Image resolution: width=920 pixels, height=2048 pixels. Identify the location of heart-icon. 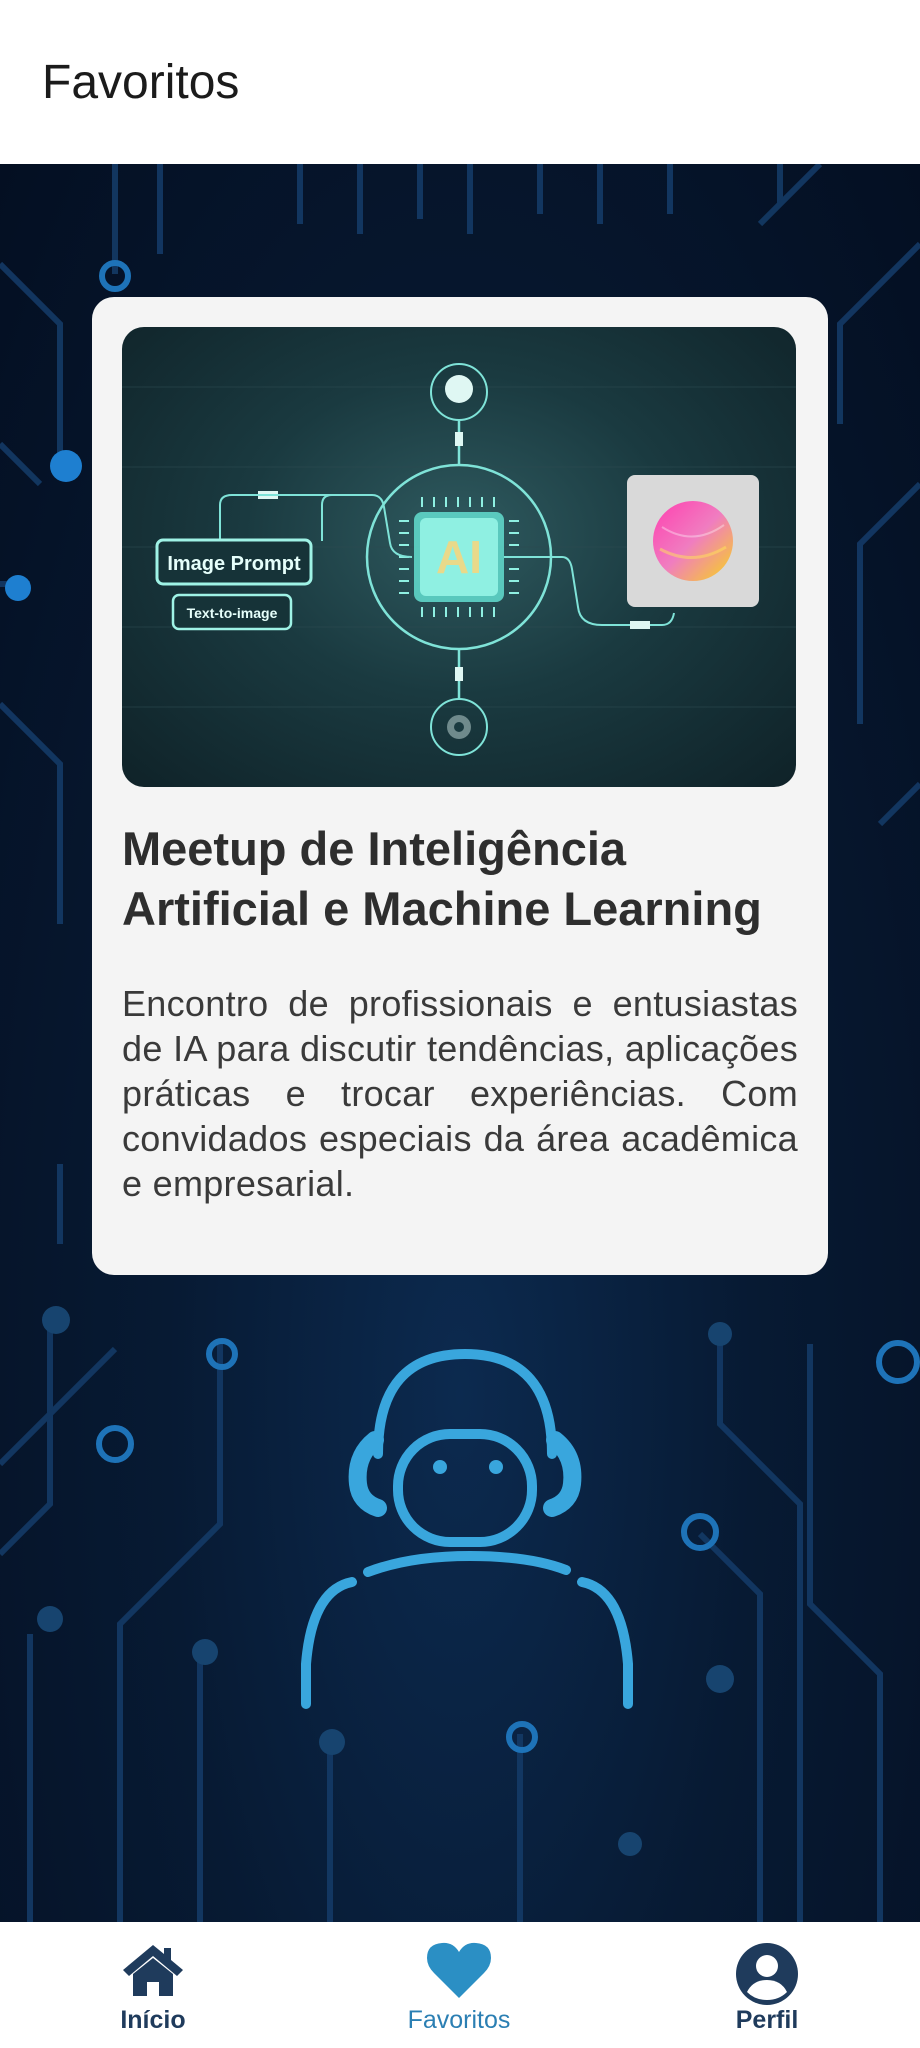
(459, 1973).